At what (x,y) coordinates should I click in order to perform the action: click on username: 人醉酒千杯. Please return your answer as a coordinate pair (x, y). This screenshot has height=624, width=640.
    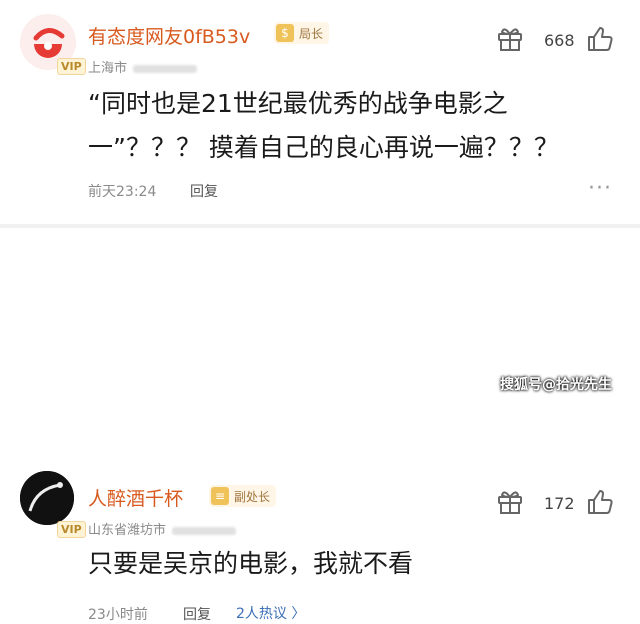
    Looking at the image, I should click on (135, 497).